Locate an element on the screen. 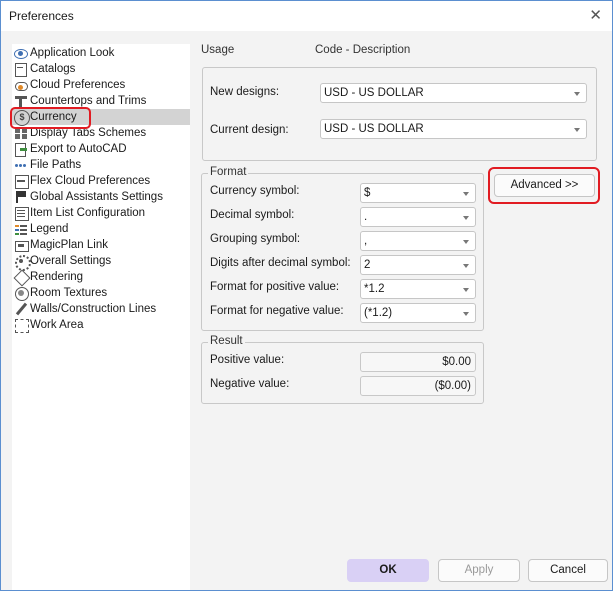 This screenshot has height=591, width=613. tree-item-item-list-configuration: Item List Configuration is located at coordinates (101, 213).